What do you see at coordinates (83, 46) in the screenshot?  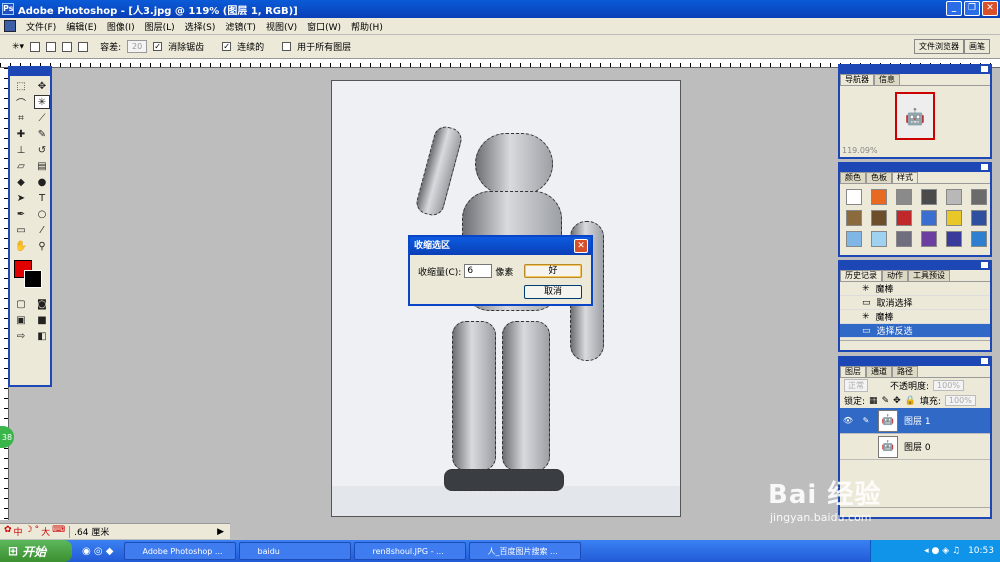 I see `intersect-selection-icon` at bounding box center [83, 46].